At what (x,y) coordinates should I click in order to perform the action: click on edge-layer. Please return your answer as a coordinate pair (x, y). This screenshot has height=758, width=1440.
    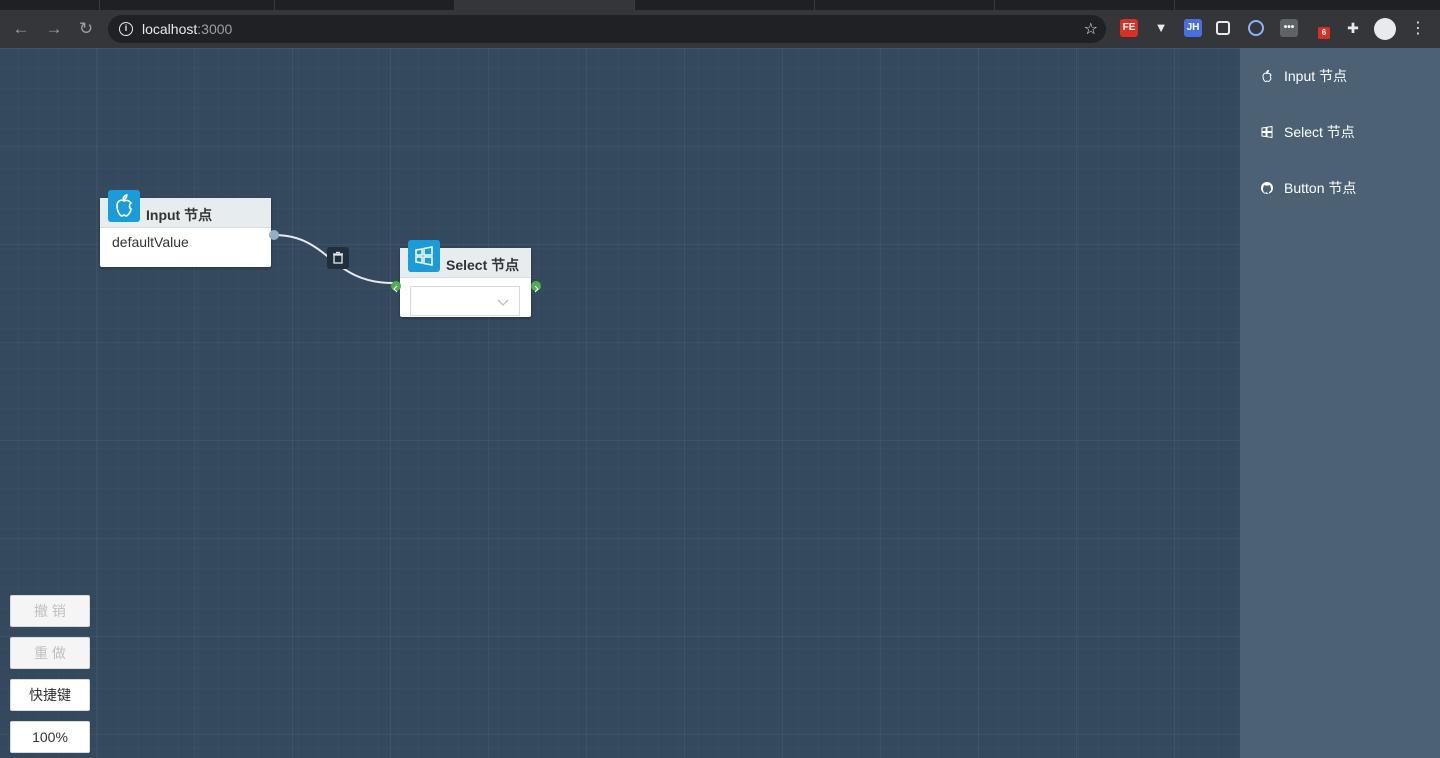
    Looking at the image, I should click on (333, 259).